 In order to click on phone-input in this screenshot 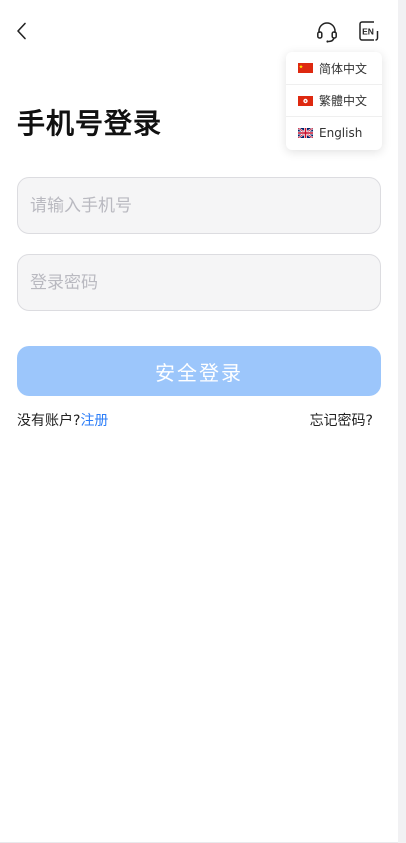, I will do `click(199, 205)`.